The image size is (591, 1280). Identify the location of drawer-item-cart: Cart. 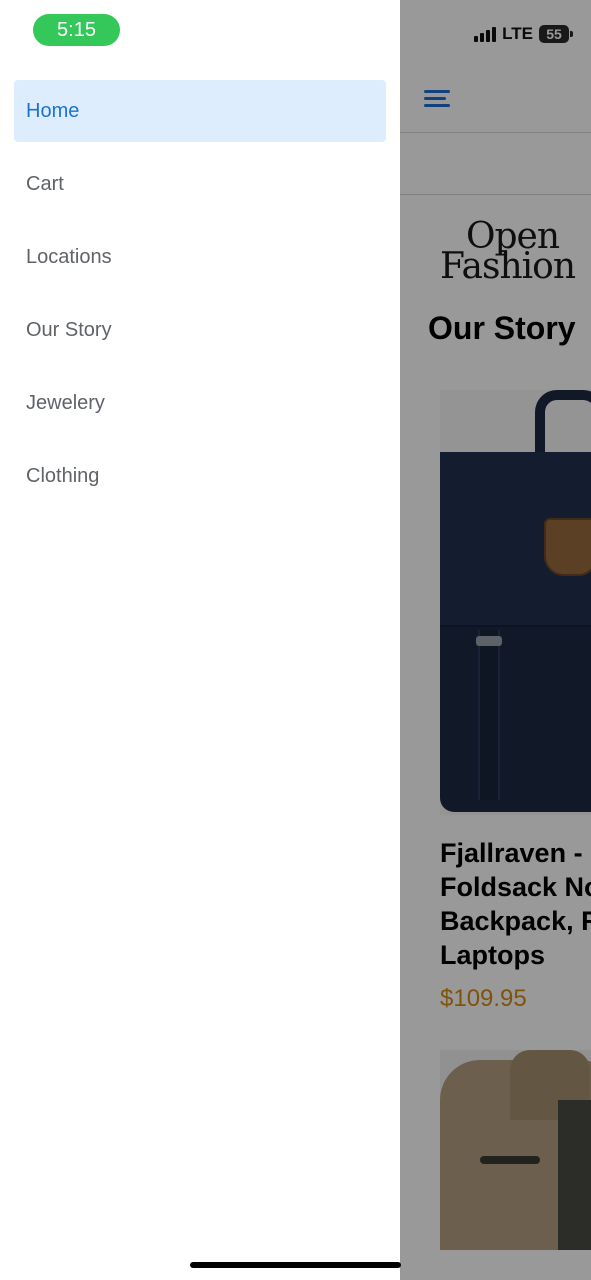
(200, 184).